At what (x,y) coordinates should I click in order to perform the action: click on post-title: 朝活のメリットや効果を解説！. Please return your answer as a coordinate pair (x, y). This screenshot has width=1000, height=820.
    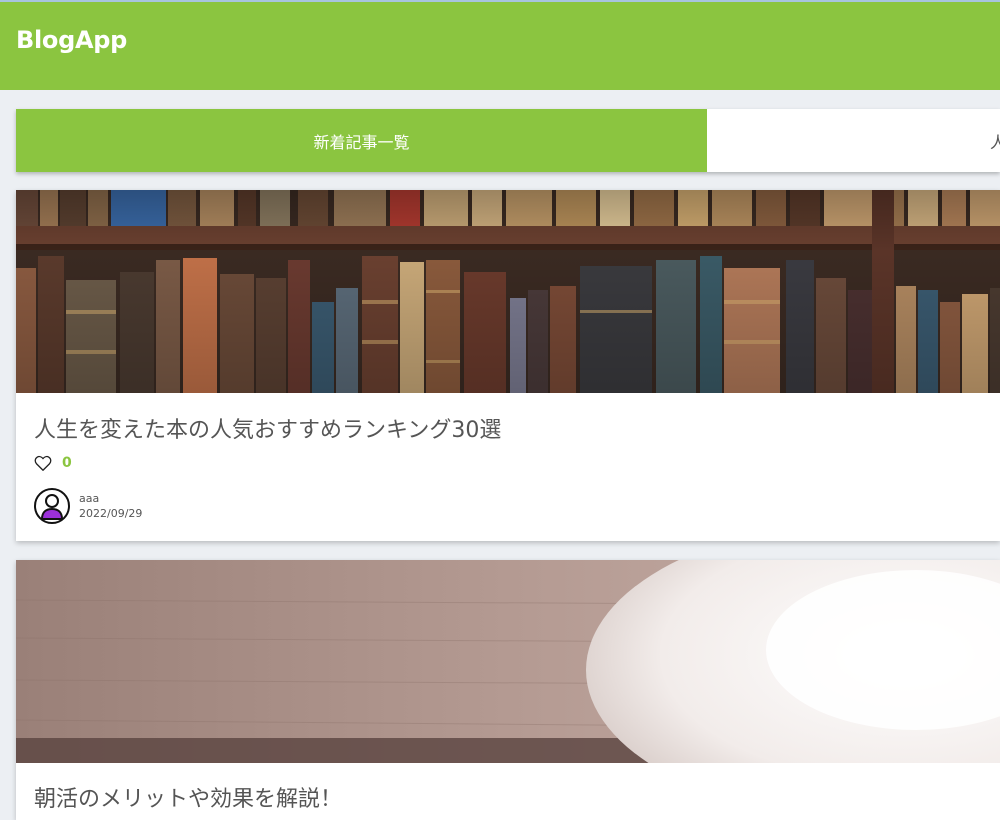
    Looking at the image, I should click on (188, 797).